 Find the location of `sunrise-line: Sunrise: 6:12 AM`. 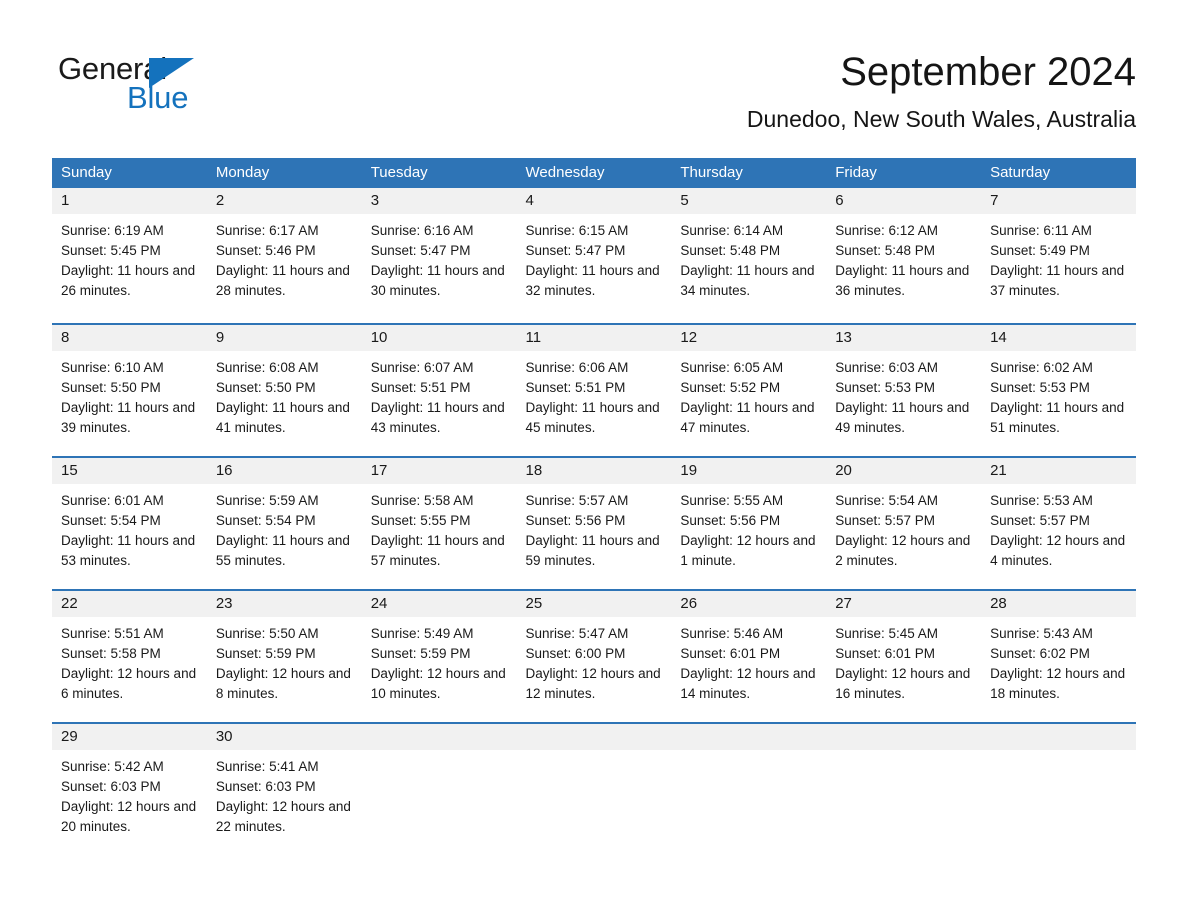

sunrise-line: Sunrise: 6:12 AM is located at coordinates (887, 230).